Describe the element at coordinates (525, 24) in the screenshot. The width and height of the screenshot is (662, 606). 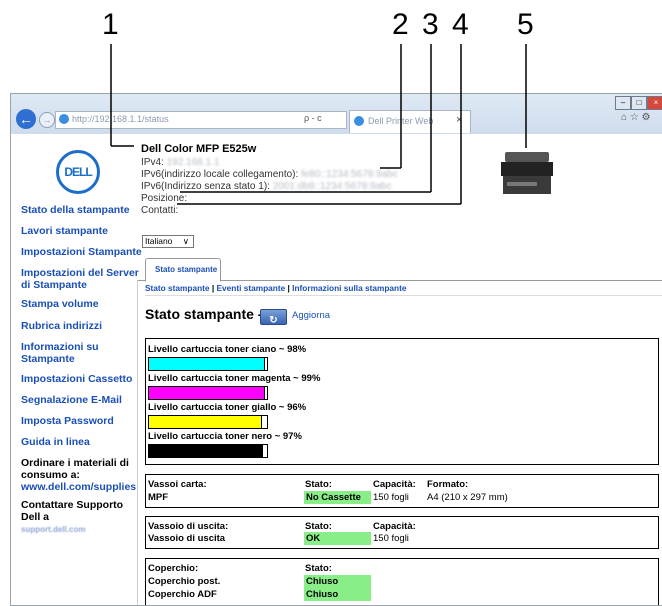
I see `callout-5: 5` at that location.